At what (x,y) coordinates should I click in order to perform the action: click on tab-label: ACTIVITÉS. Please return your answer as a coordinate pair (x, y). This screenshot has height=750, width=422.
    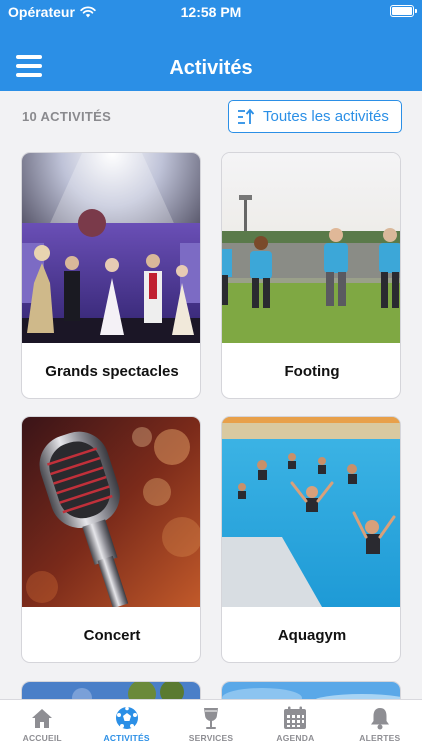
    Looking at the image, I should click on (126, 738).